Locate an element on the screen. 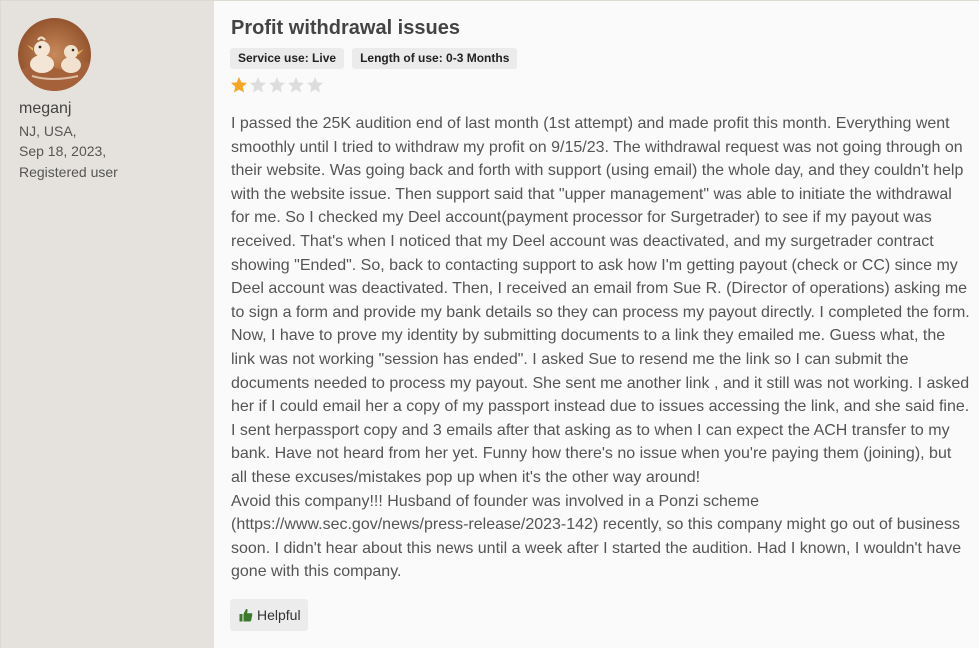 The image size is (979, 648). helpful-label: Helpful is located at coordinates (279, 615).